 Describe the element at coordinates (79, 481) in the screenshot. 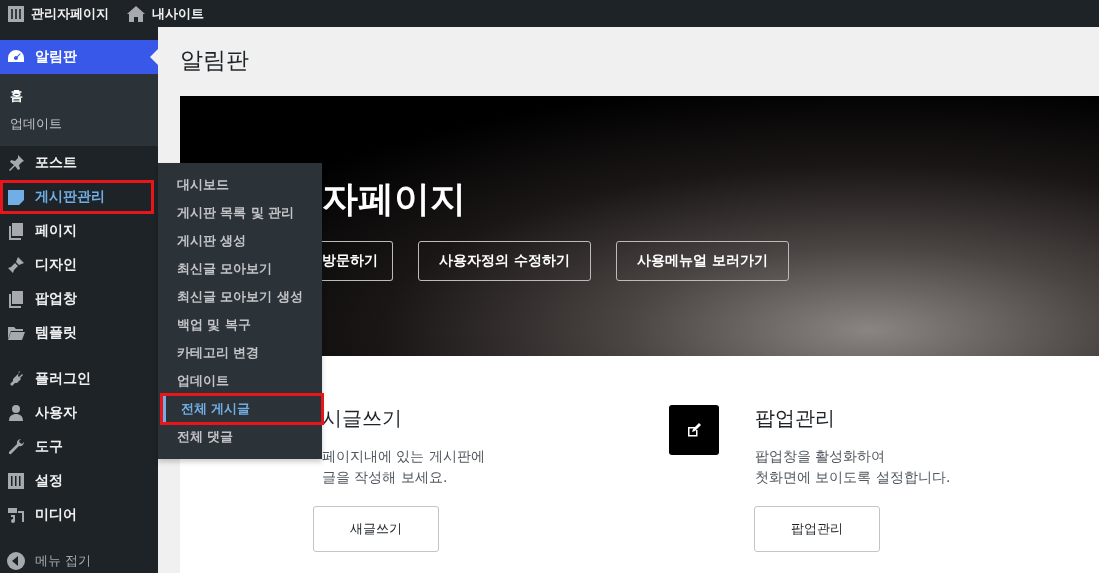

I see `sidebar-item: 설정` at that location.